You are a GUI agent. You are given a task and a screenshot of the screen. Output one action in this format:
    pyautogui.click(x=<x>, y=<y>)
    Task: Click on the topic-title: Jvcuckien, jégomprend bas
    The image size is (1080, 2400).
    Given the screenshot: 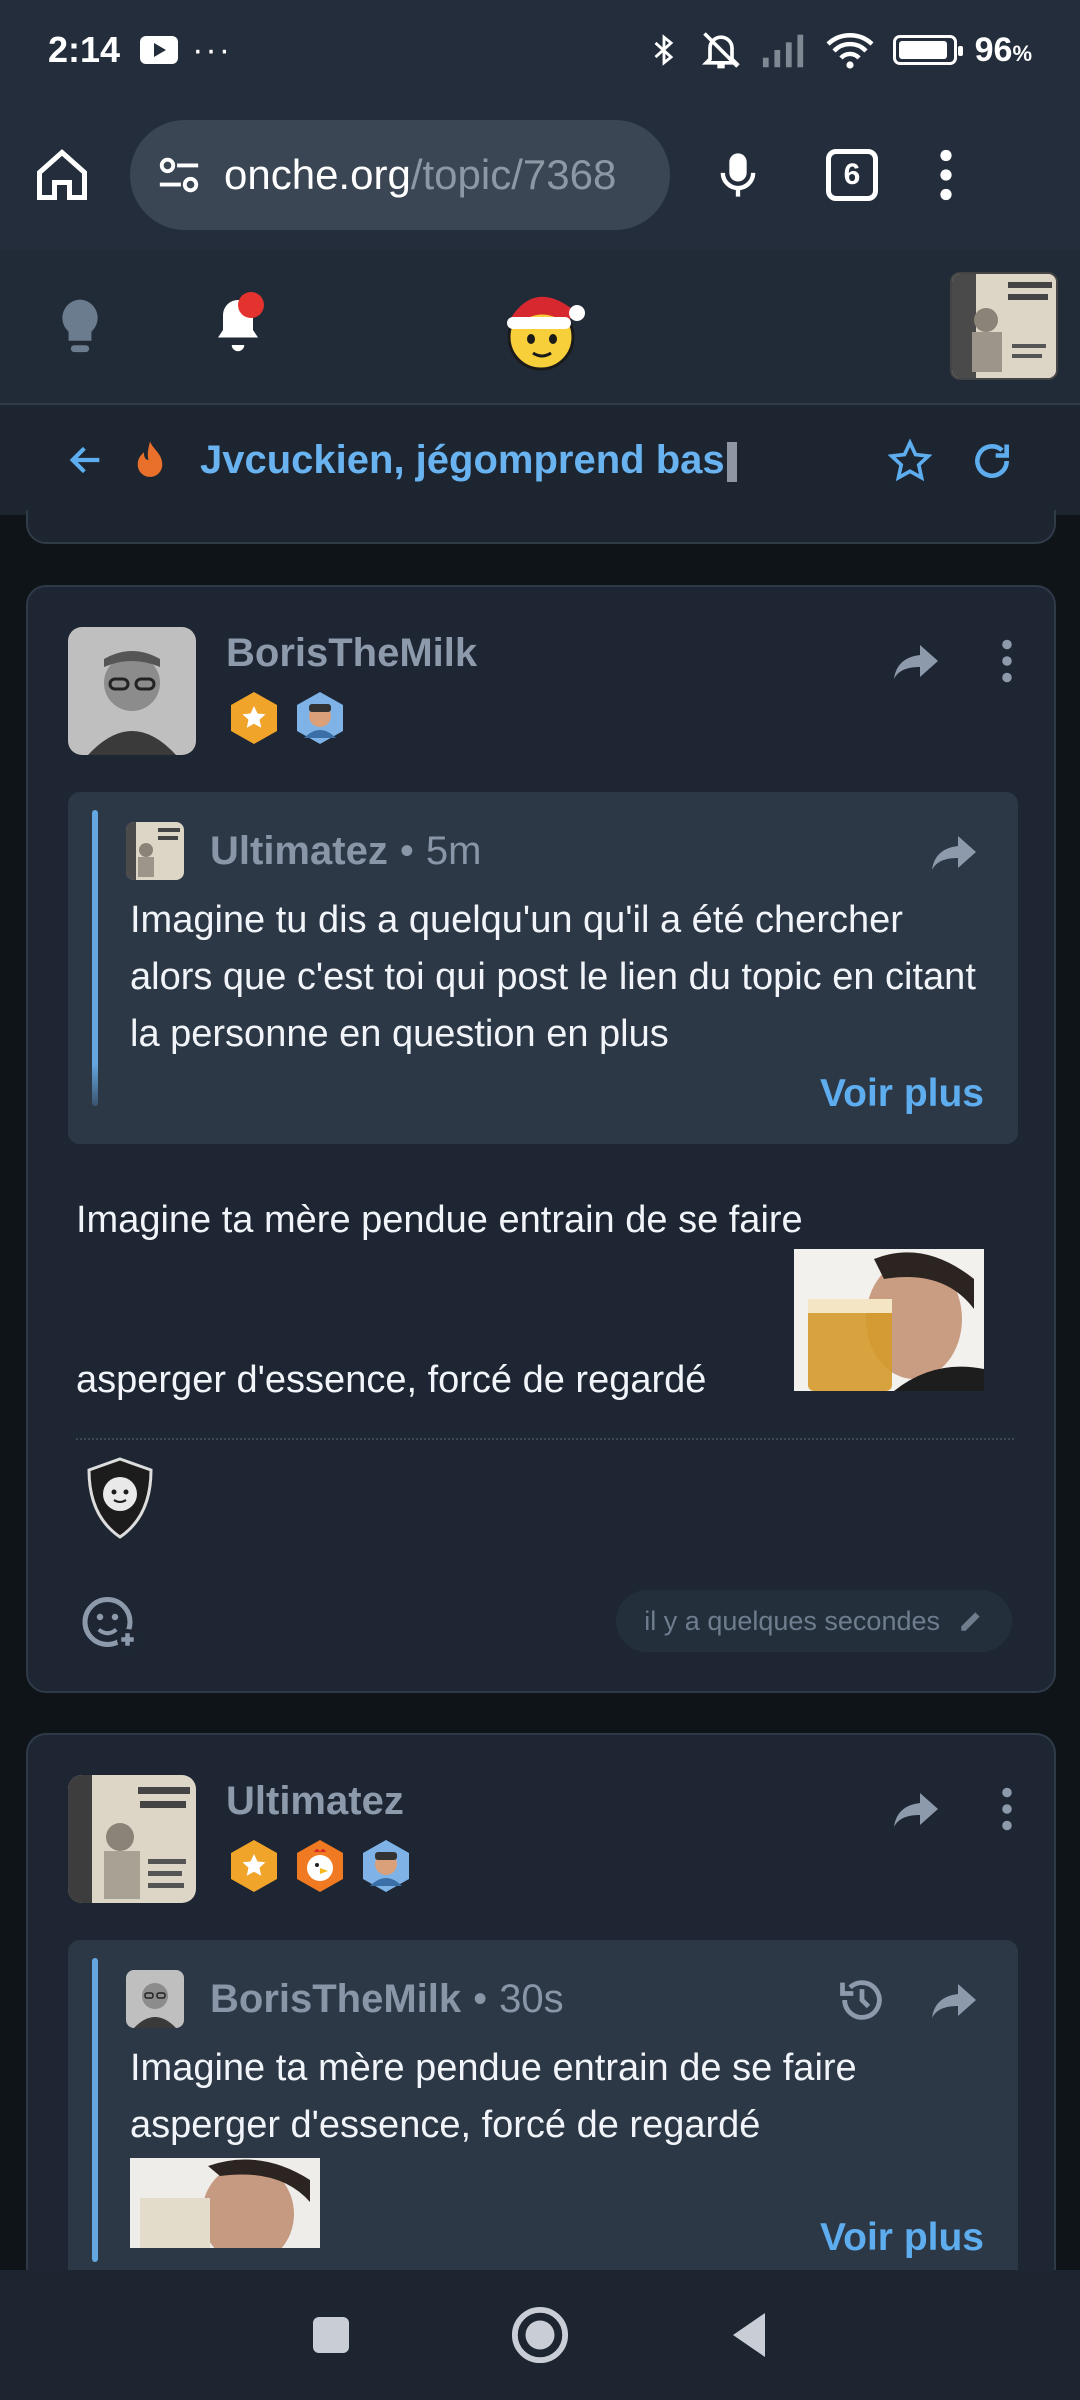 What is the action you would take?
    pyautogui.click(x=468, y=460)
    